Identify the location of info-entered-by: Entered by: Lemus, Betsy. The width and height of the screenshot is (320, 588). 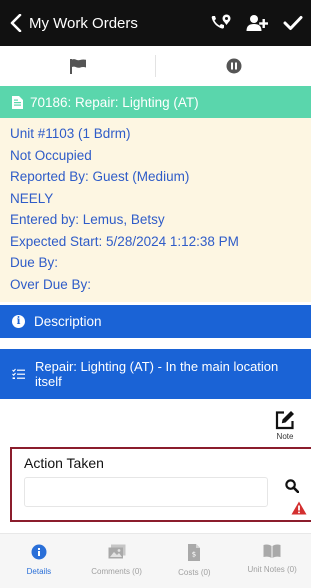
(87, 219).